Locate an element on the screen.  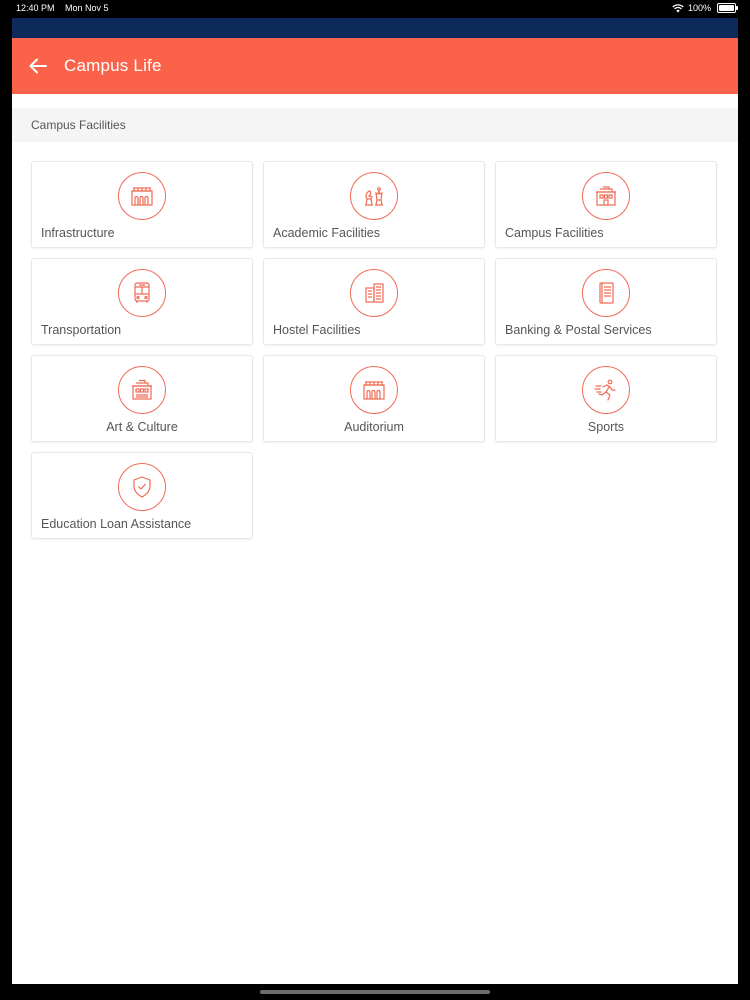
section-header: Campus Facilities is located at coordinates (375, 125).